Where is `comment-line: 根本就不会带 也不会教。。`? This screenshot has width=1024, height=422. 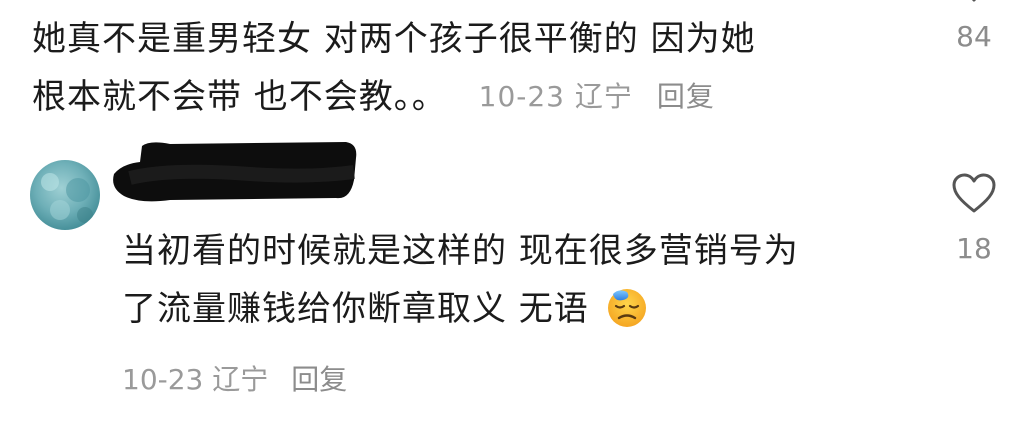 comment-line: 根本就不会带 也不会教。。 is located at coordinates (239, 97).